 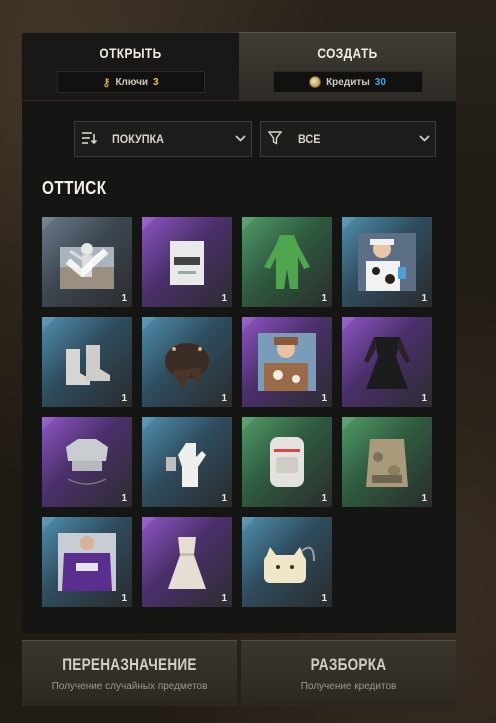 I want to click on tab-create: СОЗДАТЬ Кредиты 30, so click(x=347, y=66).